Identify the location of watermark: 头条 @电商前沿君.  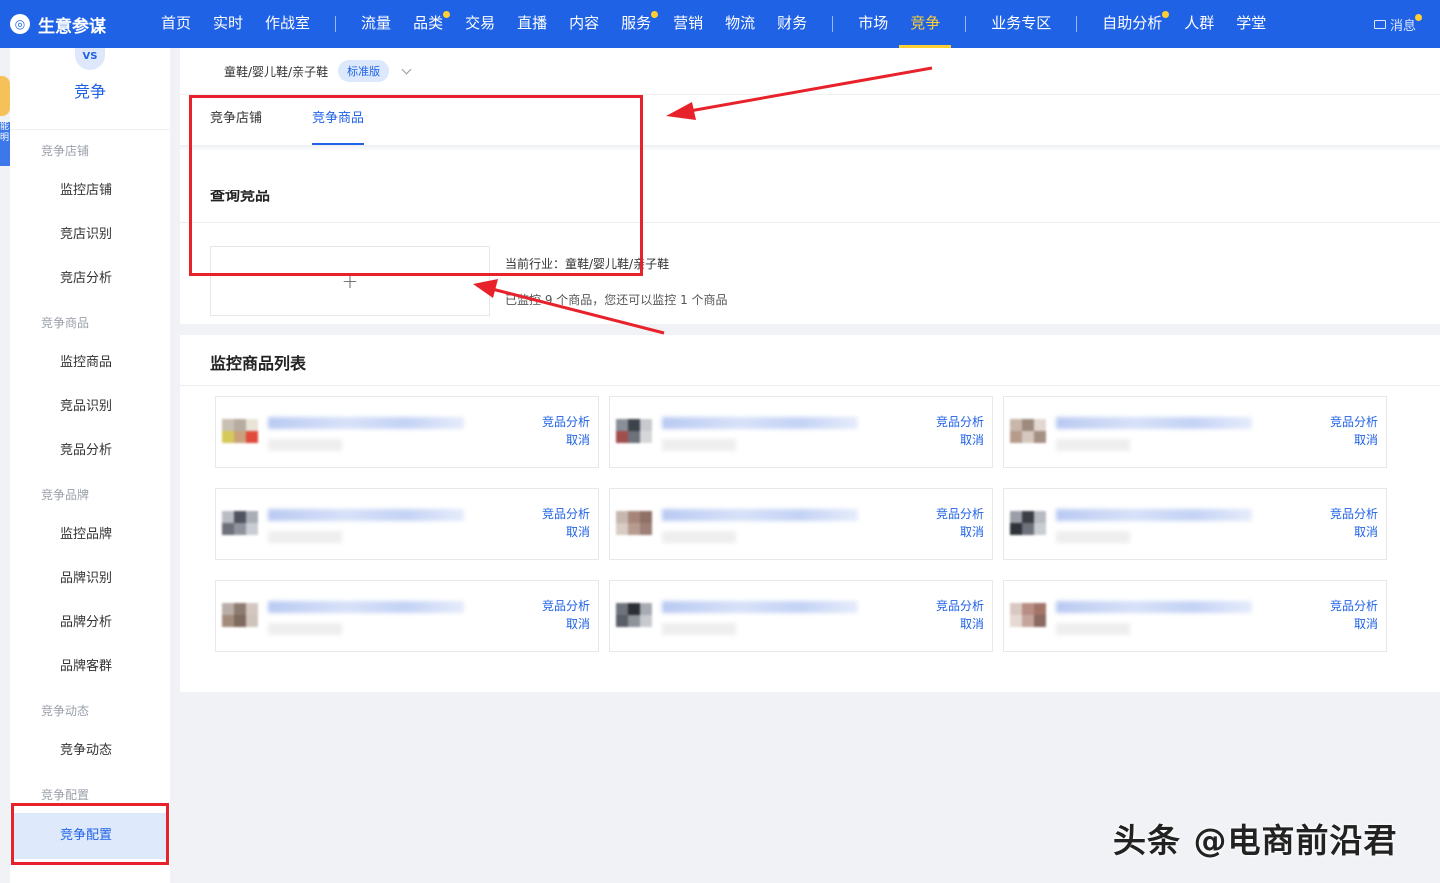
(1255, 840).